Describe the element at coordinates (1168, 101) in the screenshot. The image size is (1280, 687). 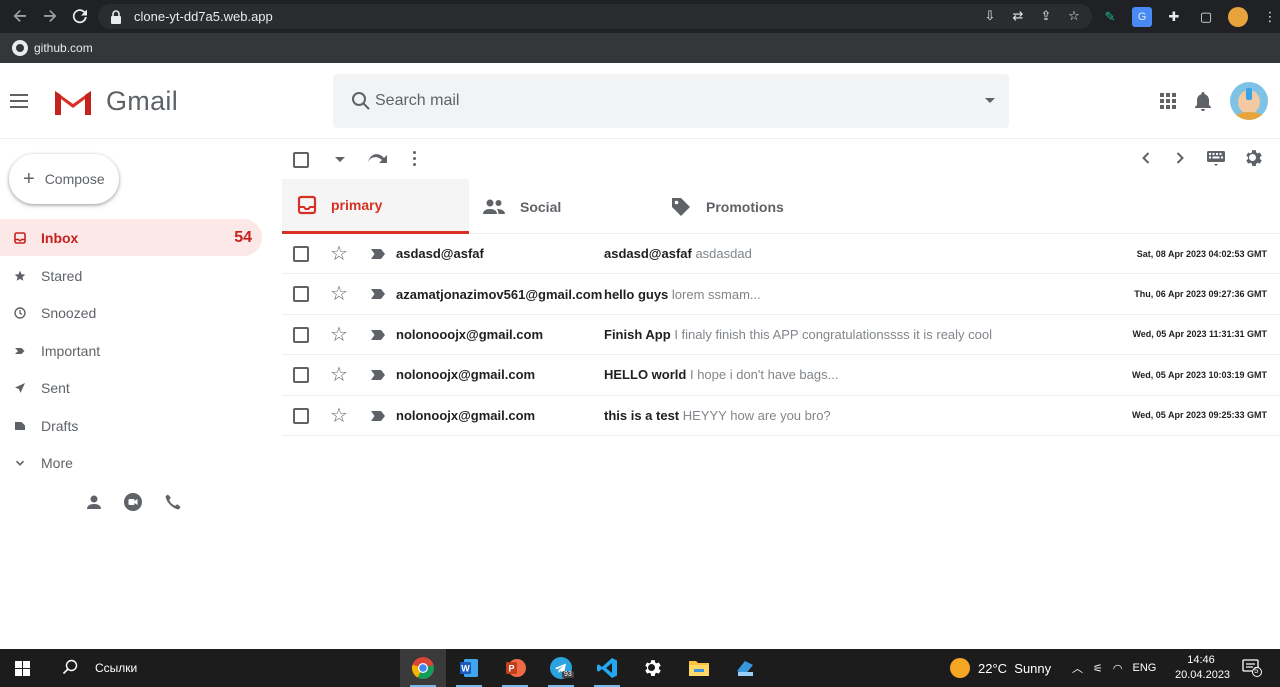
I see `apps-grid-icon` at that location.